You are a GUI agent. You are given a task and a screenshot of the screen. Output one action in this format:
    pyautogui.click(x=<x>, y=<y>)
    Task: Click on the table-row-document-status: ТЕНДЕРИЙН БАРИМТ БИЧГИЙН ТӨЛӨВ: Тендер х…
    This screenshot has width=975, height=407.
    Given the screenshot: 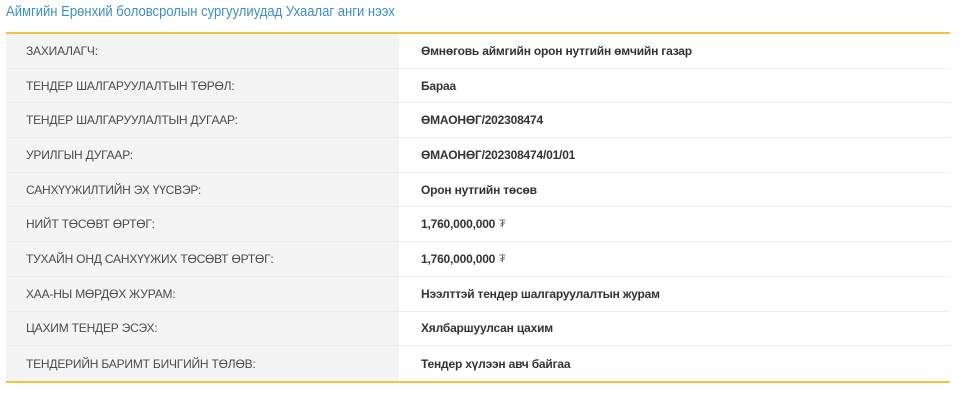 What is the action you would take?
    pyautogui.click(x=478, y=363)
    